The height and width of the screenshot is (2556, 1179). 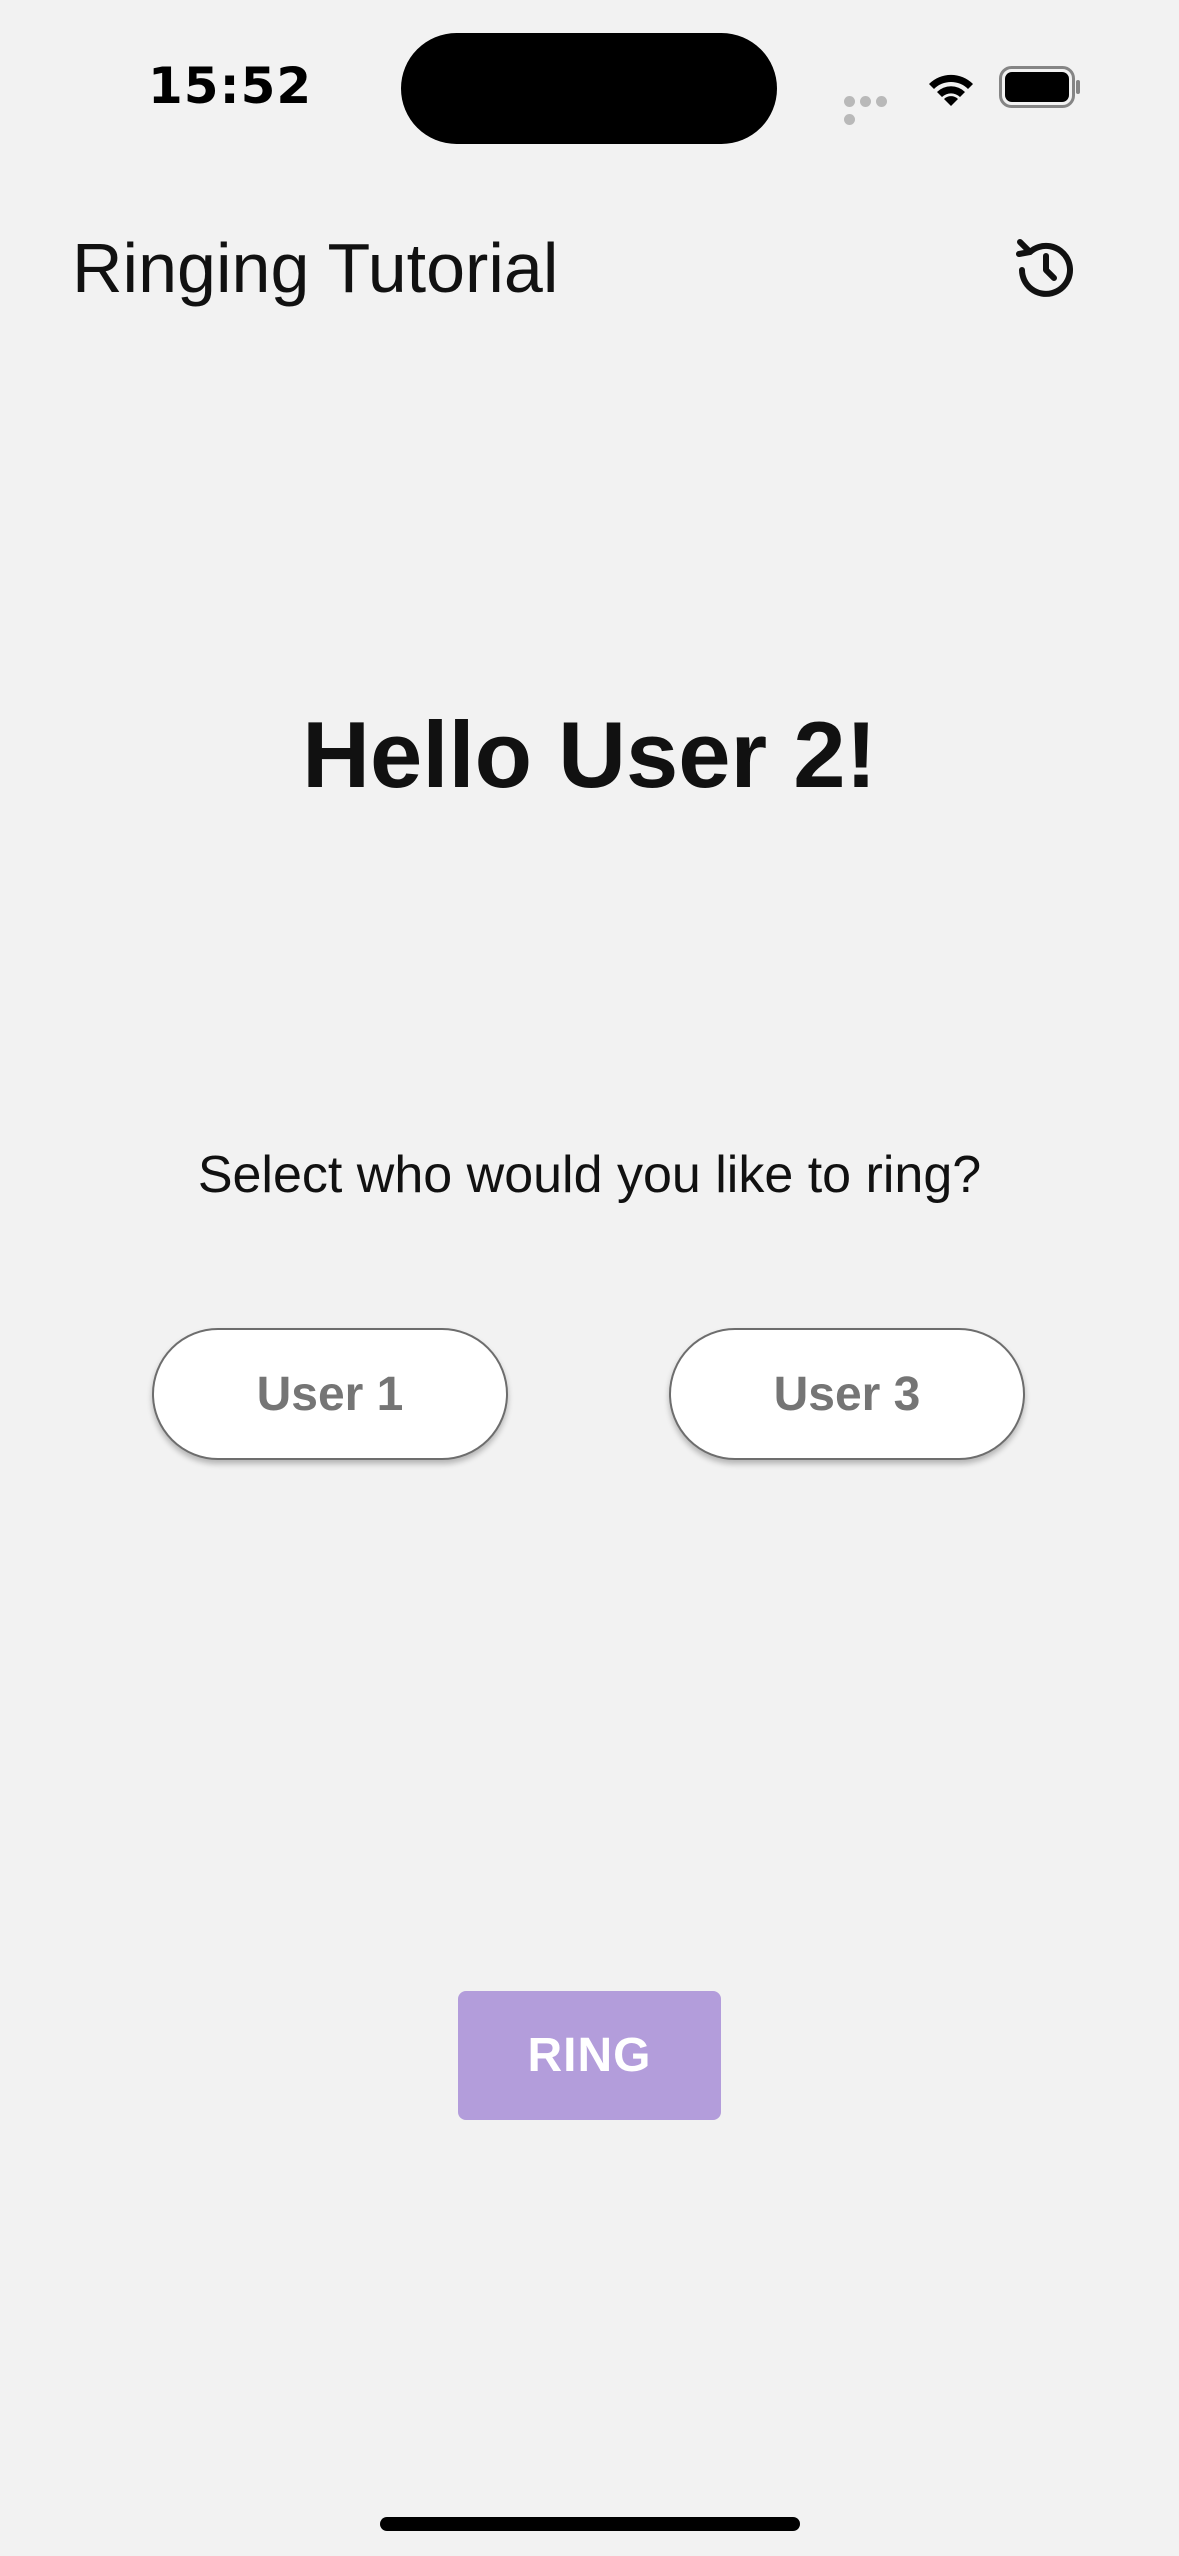 What do you see at coordinates (589, 1175) in the screenshot?
I see `select-prompt: Select who would you like to ring?` at bounding box center [589, 1175].